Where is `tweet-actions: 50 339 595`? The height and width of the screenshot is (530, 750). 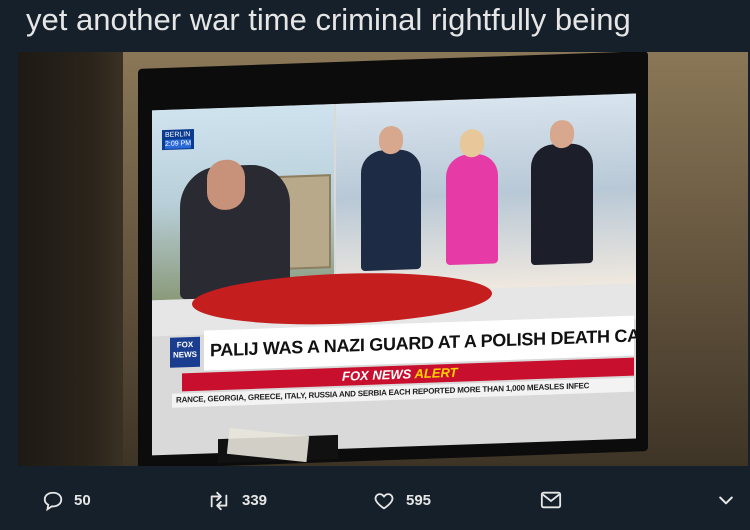
tweet-actions: 50 339 595 is located at coordinates (375, 503).